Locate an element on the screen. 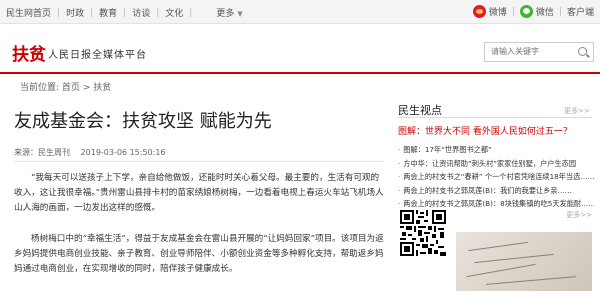  sidebar-more-link: 更多>> is located at coordinates (577, 111).